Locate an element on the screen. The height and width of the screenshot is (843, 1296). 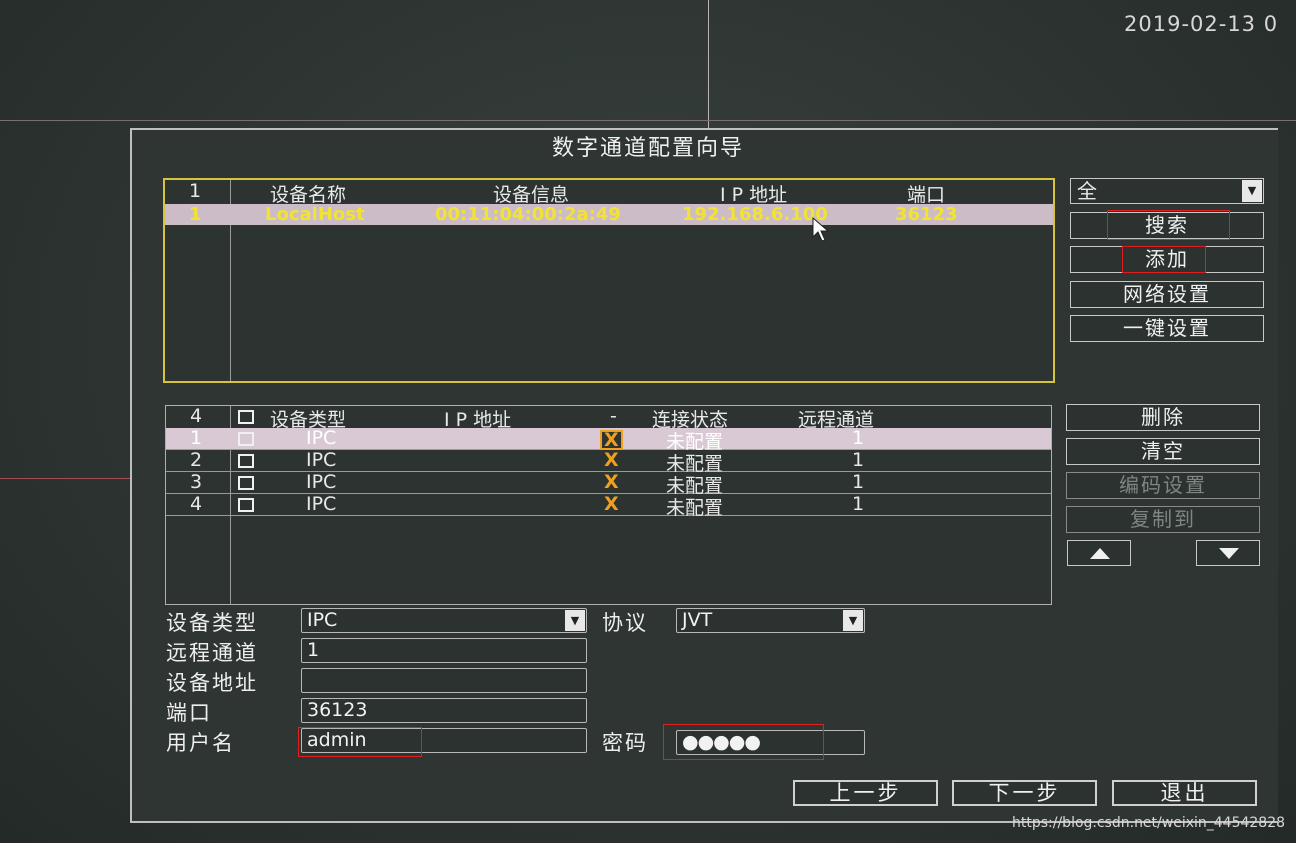
header-count: 1 is located at coordinates (195, 191).